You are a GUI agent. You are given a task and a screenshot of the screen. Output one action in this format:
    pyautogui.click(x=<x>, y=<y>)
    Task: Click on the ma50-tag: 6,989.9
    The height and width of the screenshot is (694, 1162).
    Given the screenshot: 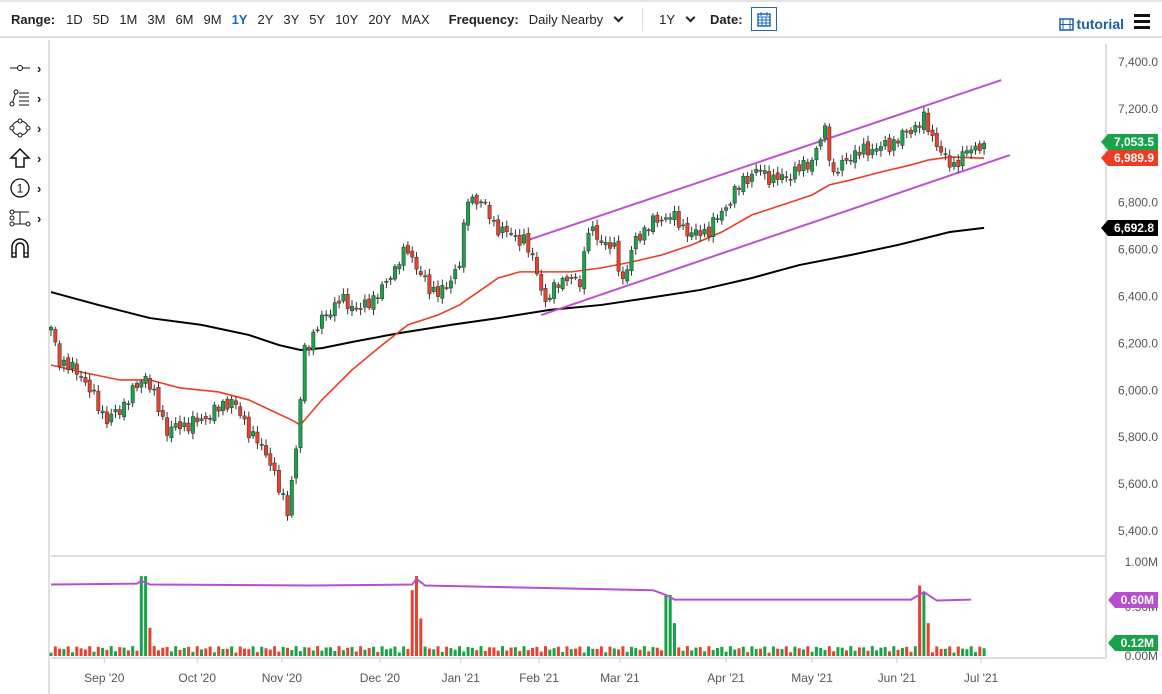 What is the action you would take?
    pyautogui.click(x=1129, y=158)
    